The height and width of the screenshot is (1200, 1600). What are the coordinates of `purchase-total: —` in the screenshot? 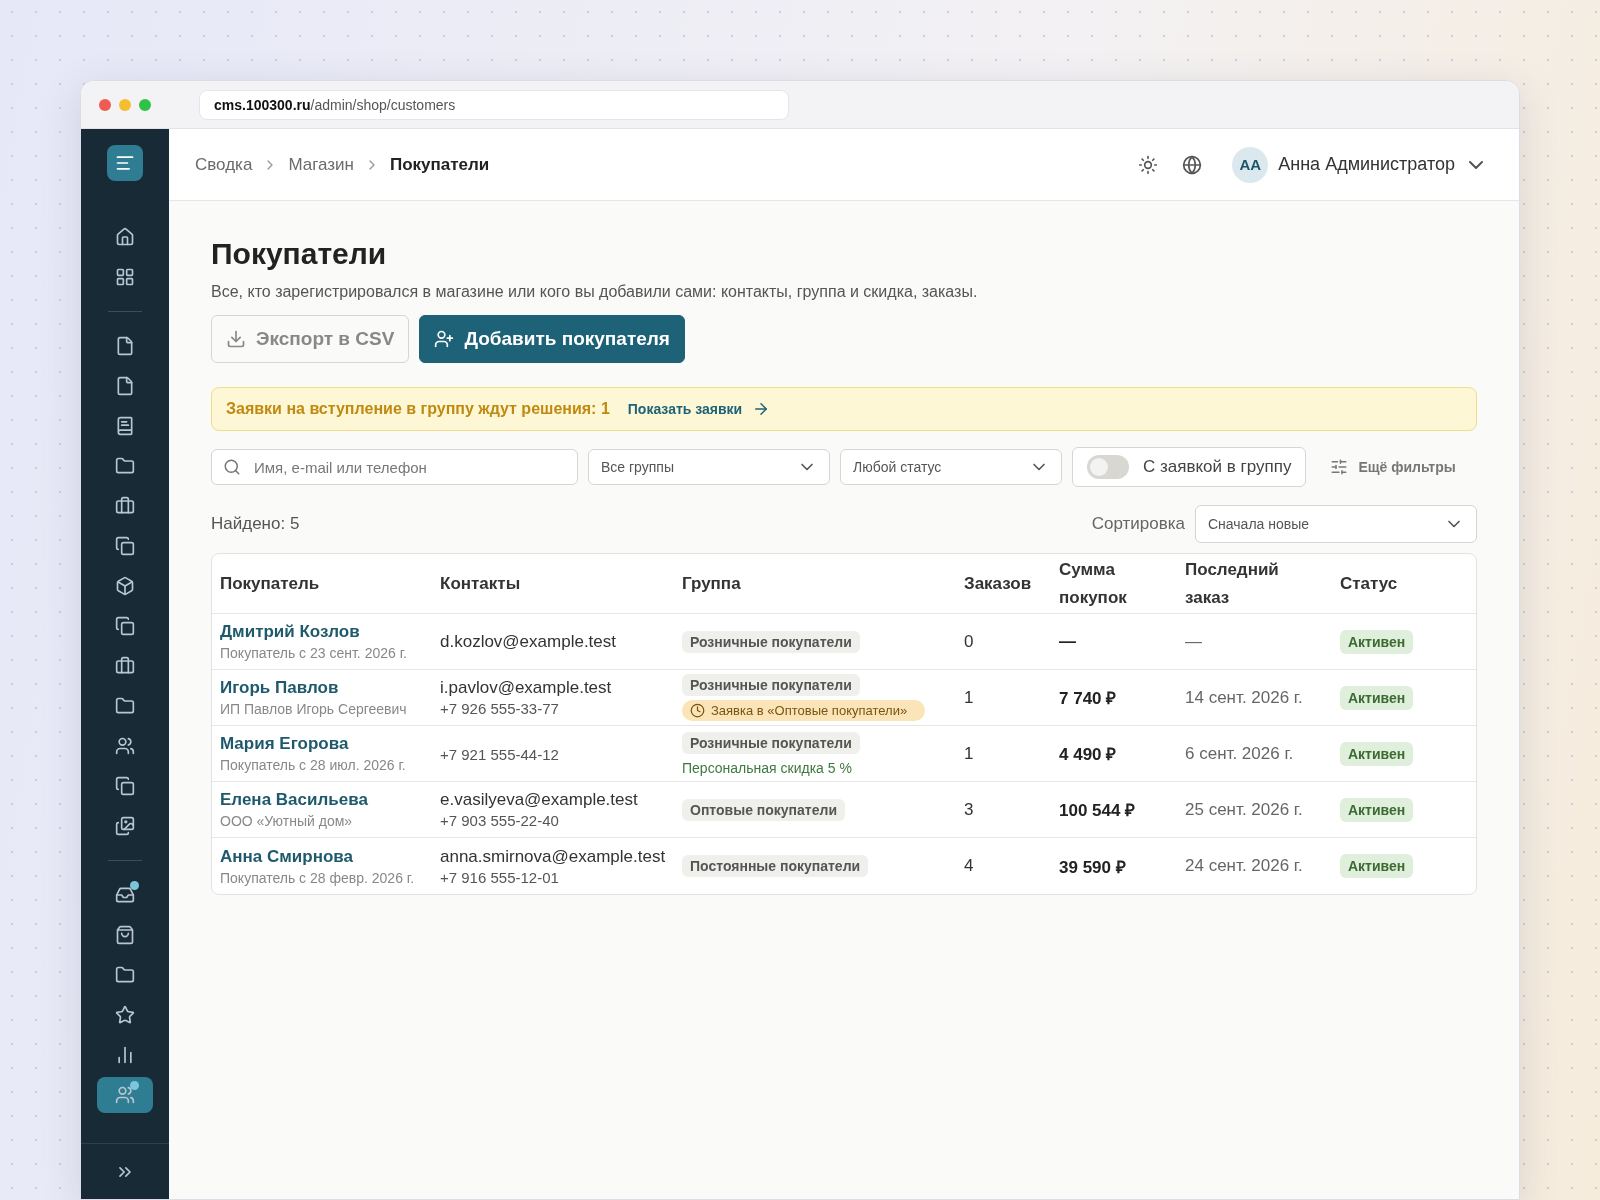 It's located at (1067, 641).